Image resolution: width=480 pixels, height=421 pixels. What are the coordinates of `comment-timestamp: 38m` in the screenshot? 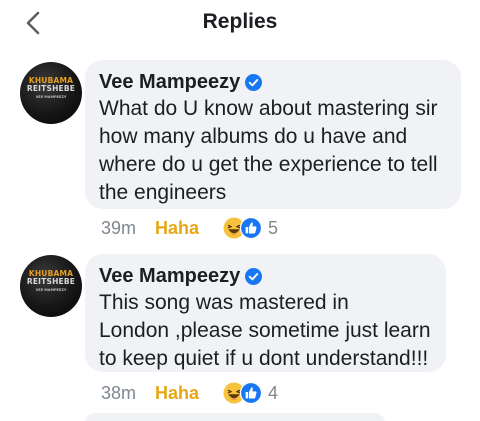 It's located at (128, 393).